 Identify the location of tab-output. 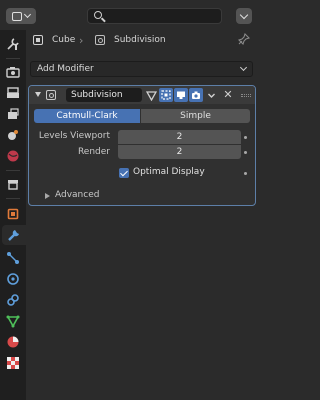
(13, 93).